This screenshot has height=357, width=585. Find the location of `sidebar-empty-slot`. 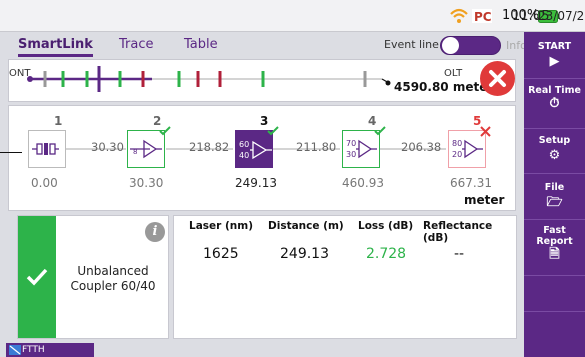

sidebar-empty-slot is located at coordinates (554, 294).